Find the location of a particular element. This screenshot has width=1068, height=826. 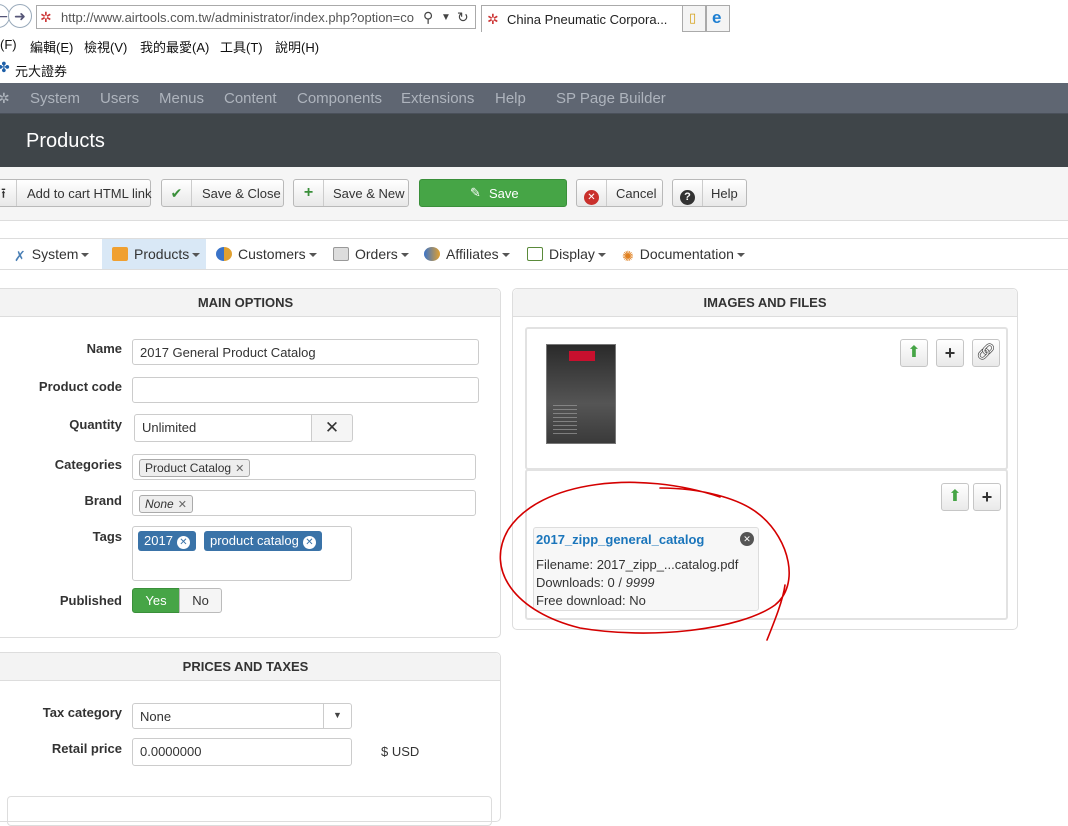

nav-content: Content is located at coordinates (250, 98).